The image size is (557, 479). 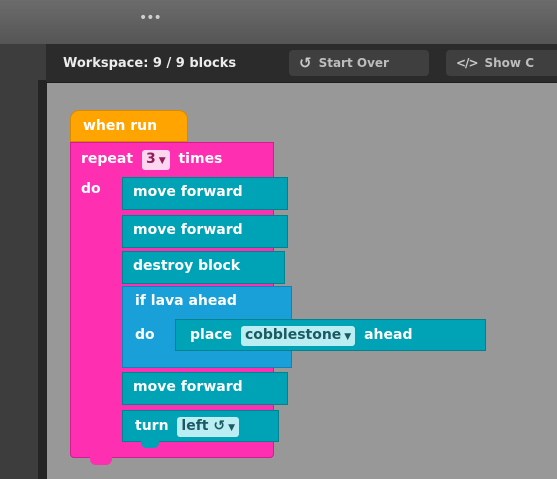 I want to click on code-icon: </>, so click(x=467, y=63).